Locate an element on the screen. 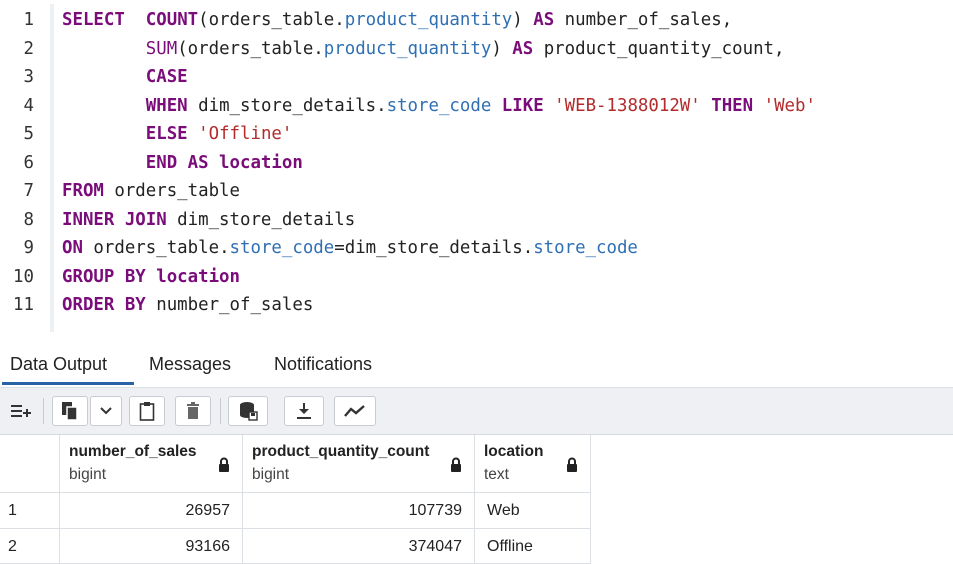 This screenshot has width=953, height=564. code-token: ORDER BY is located at coordinates (104, 305).